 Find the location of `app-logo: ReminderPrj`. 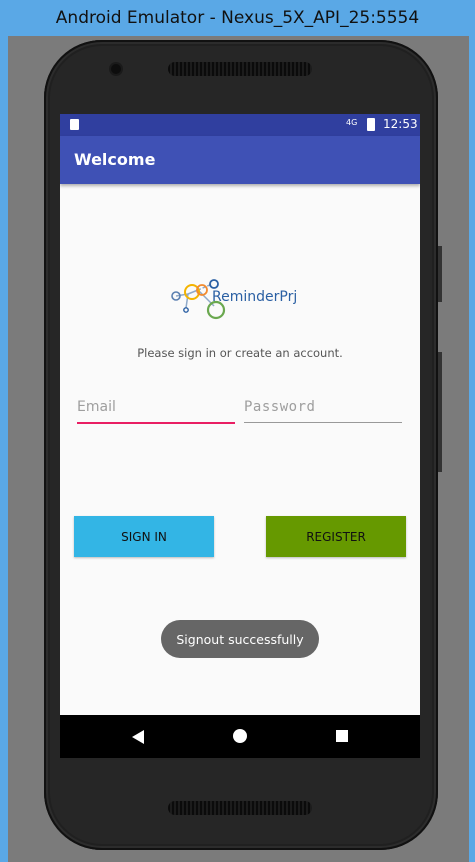

app-logo: ReminderPrj is located at coordinates (243, 299).